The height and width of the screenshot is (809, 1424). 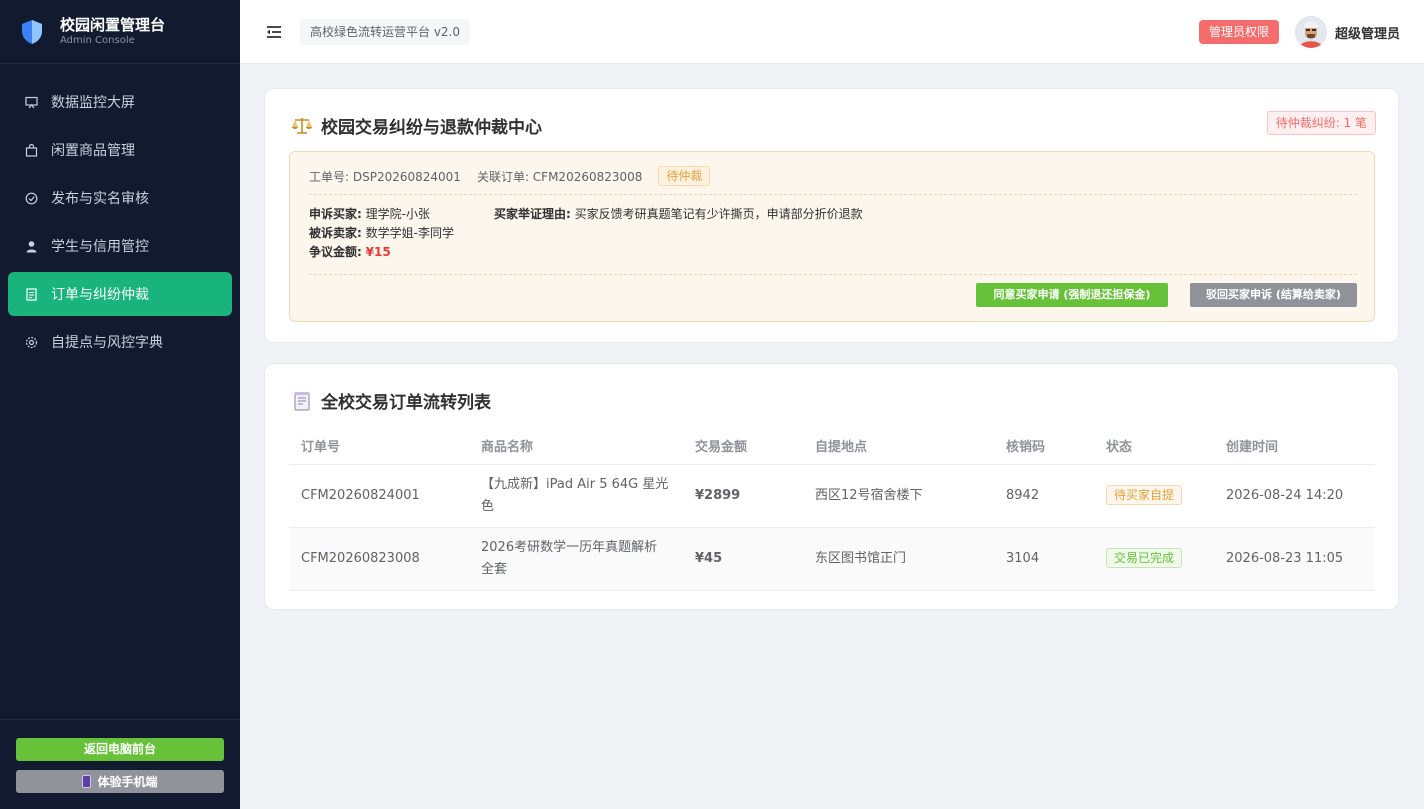 I want to click on column-header-product: 商品名称, so click(x=576, y=446).